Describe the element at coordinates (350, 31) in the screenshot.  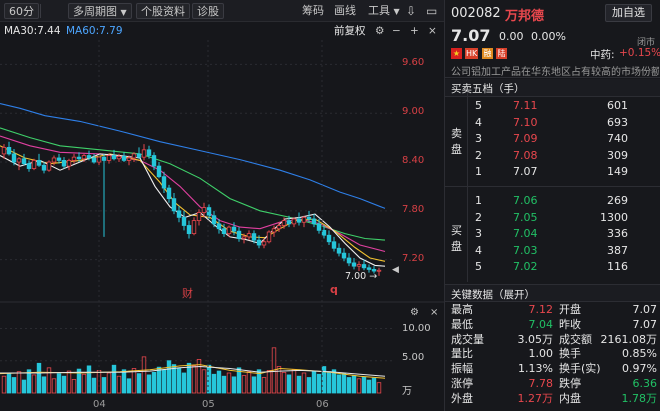
I see `adjust-selector: 前复权` at that location.